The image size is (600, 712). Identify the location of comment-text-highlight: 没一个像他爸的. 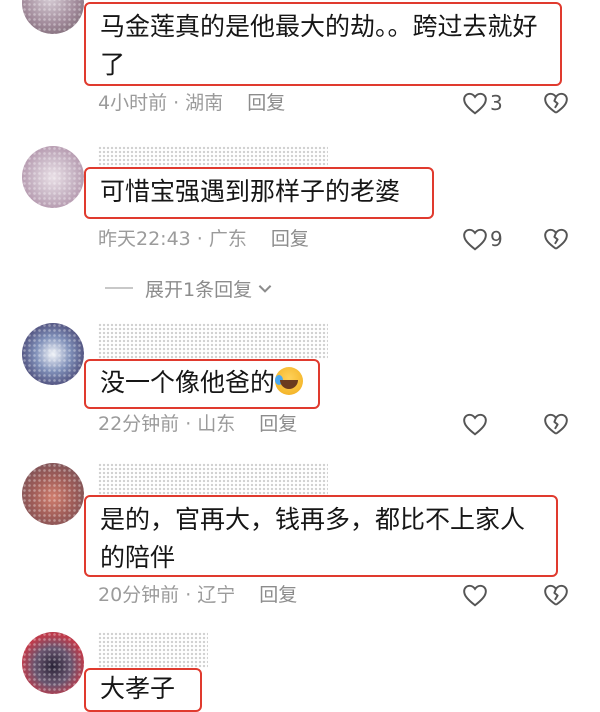
(202, 384).